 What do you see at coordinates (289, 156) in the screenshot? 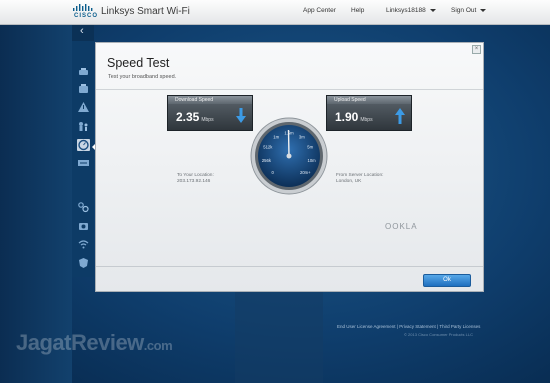
I see `speed-gauge: 0256k512k1m1.5m3m5m10m20m+` at bounding box center [289, 156].